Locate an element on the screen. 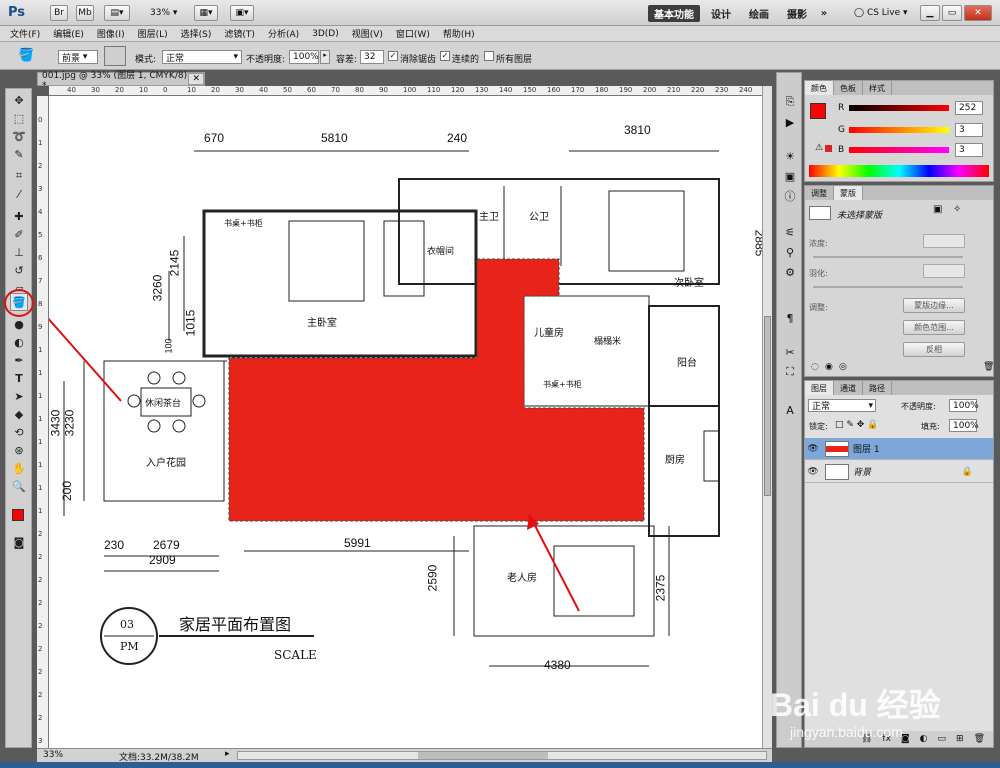  feather-slider is located at coordinates (888, 287).